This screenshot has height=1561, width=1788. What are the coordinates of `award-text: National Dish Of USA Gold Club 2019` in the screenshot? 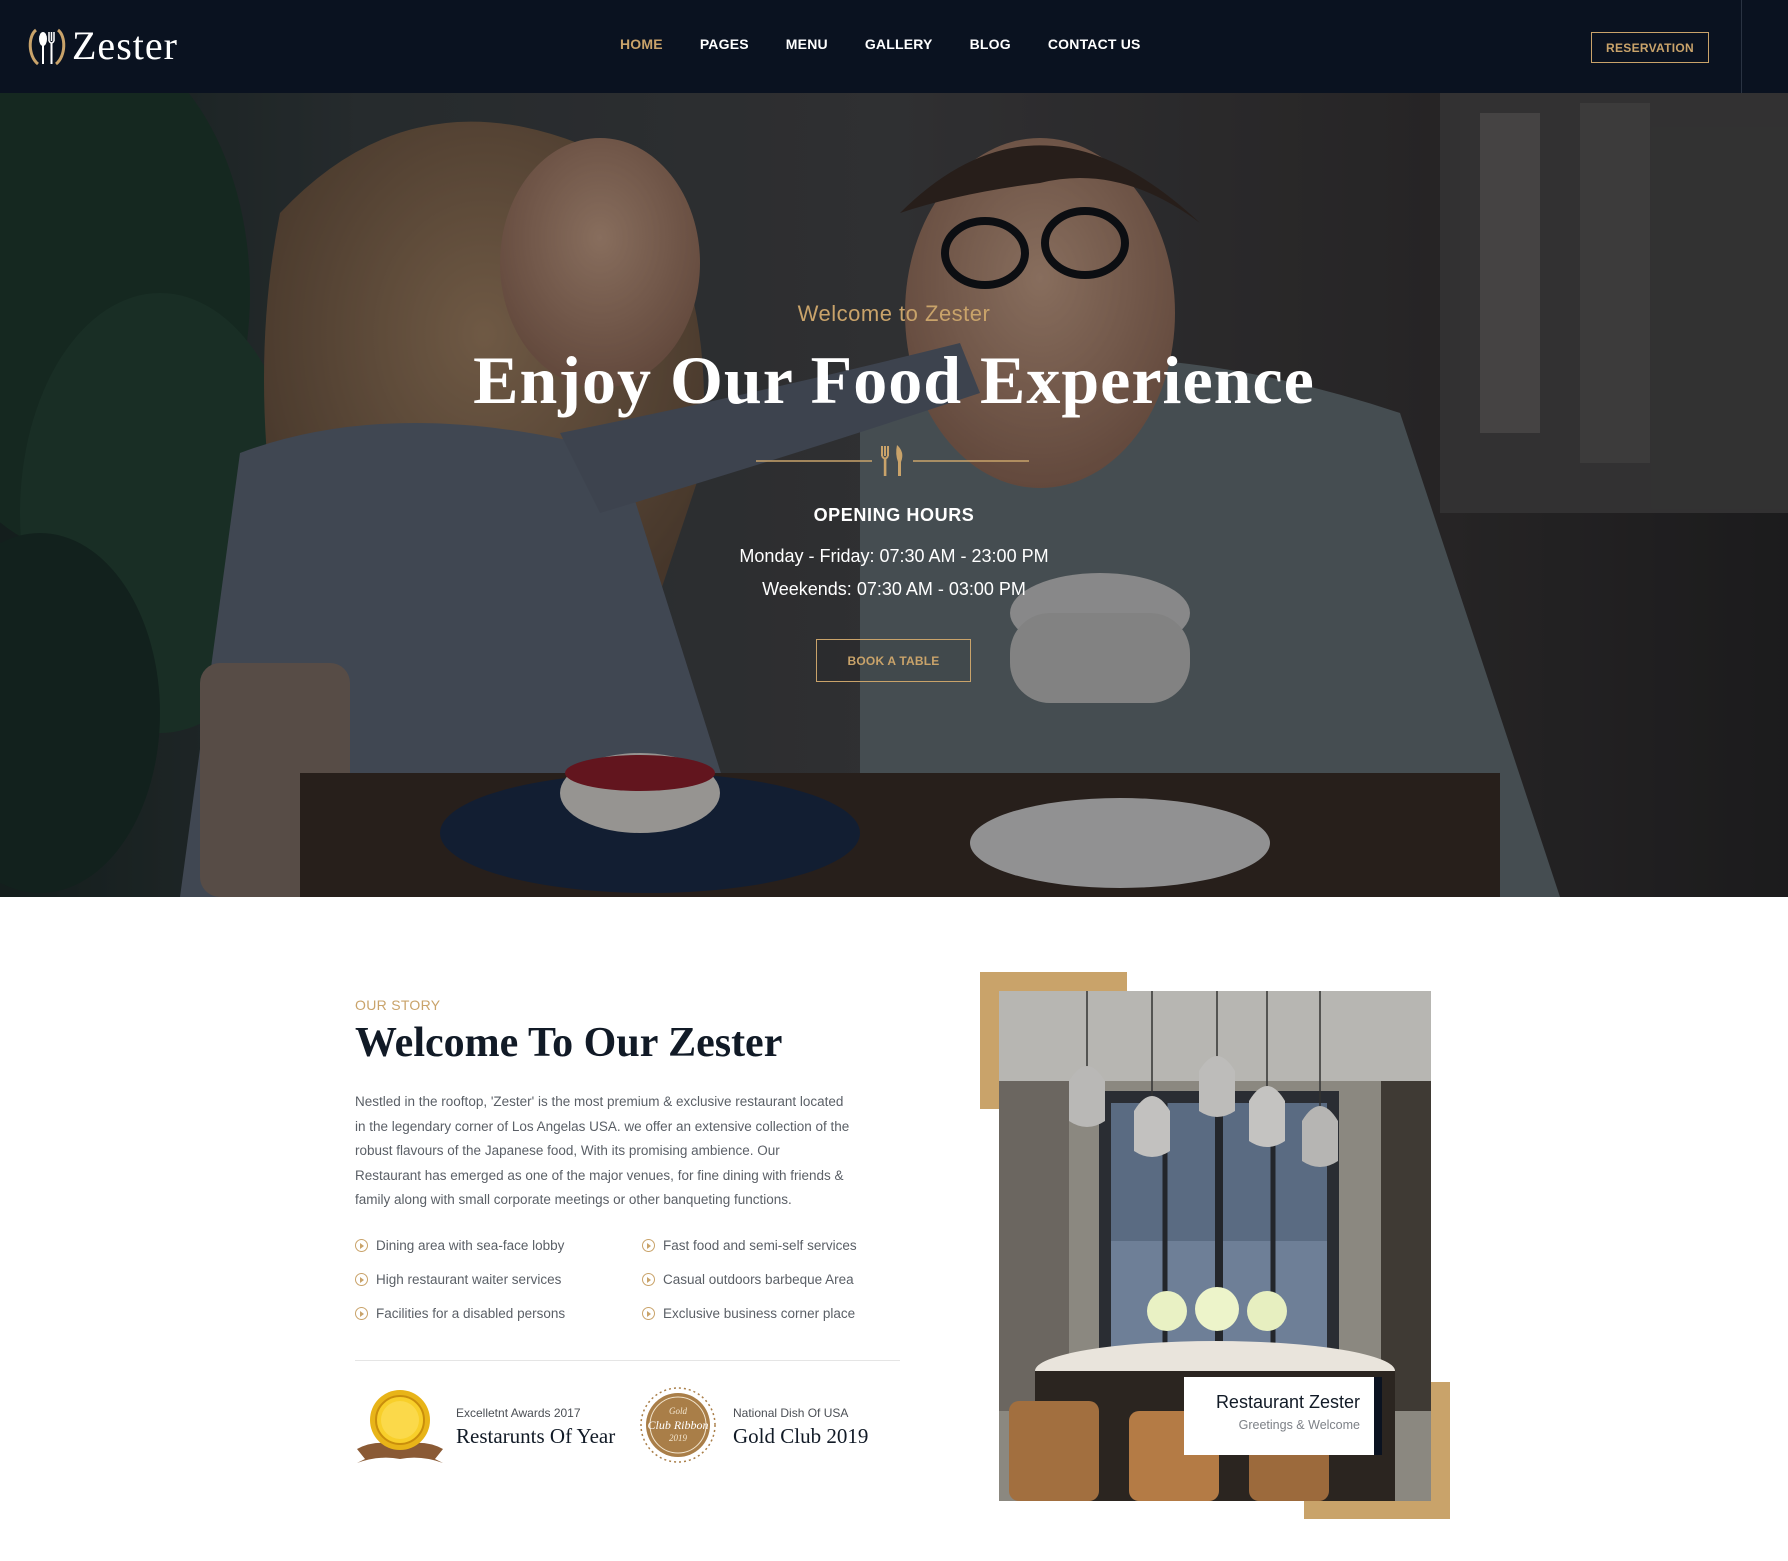 It's located at (800, 1427).